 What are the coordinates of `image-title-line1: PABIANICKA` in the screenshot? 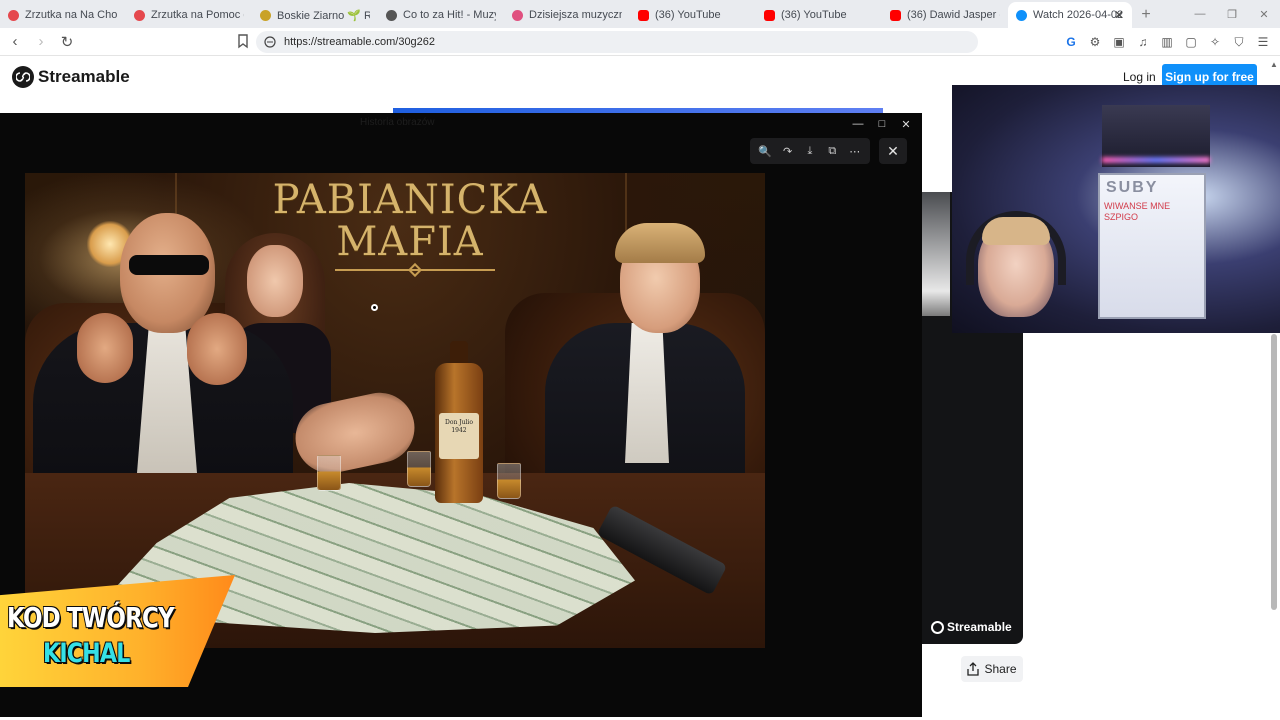 It's located at (410, 200).